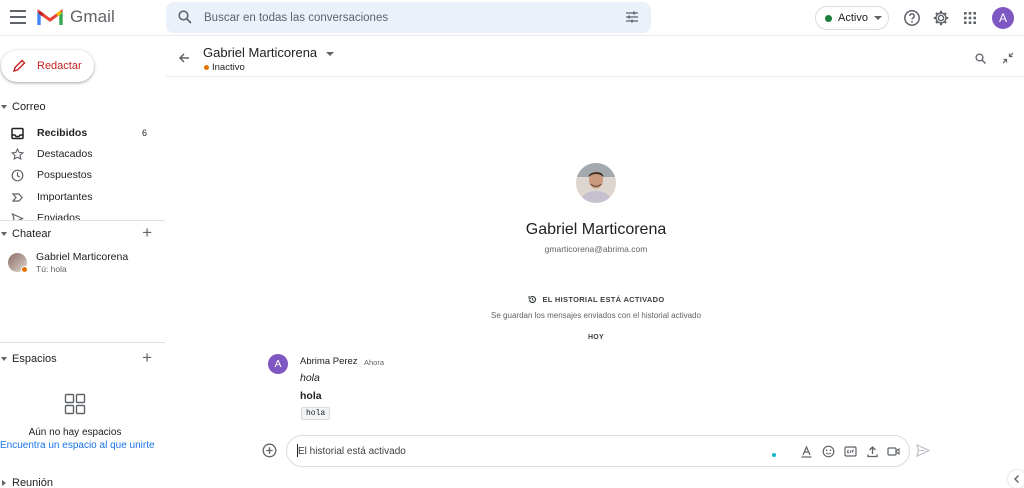 Image resolution: width=1024 pixels, height=488 pixels. Describe the element at coordinates (806, 451) in the screenshot. I see `text-format-icon` at that location.